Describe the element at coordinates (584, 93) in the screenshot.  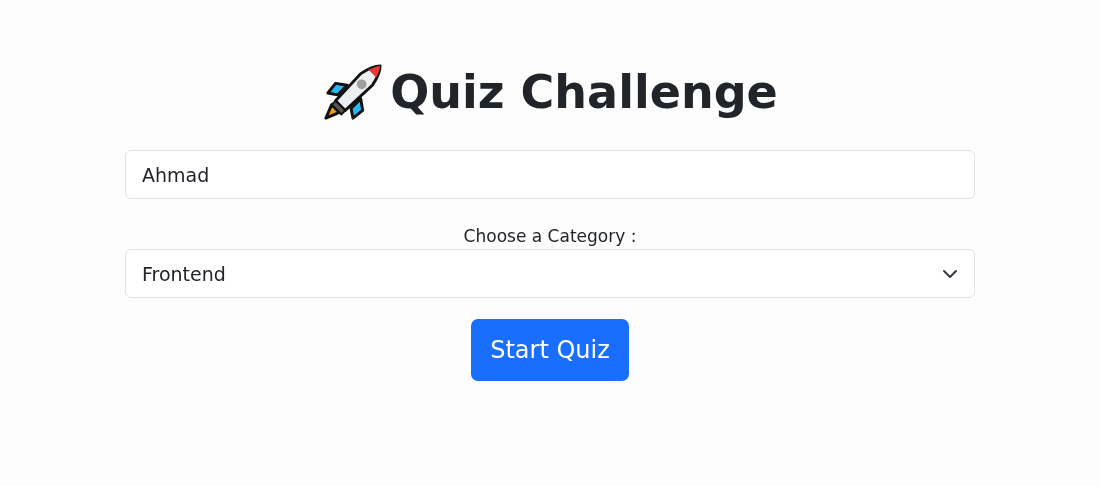
I see `page-title: Quiz Challenge` at that location.